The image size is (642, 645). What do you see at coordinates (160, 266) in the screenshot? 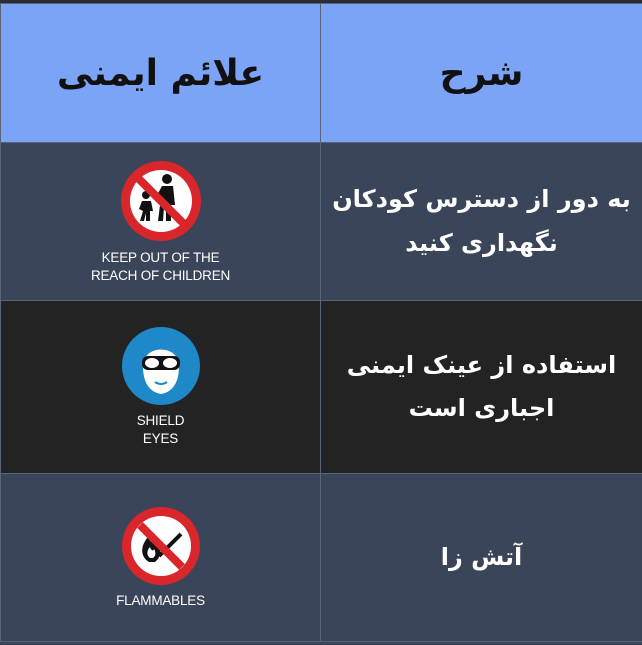
I see `sign-caption: KEEP OUT OF THE REACH OF CHILDREN` at bounding box center [160, 266].